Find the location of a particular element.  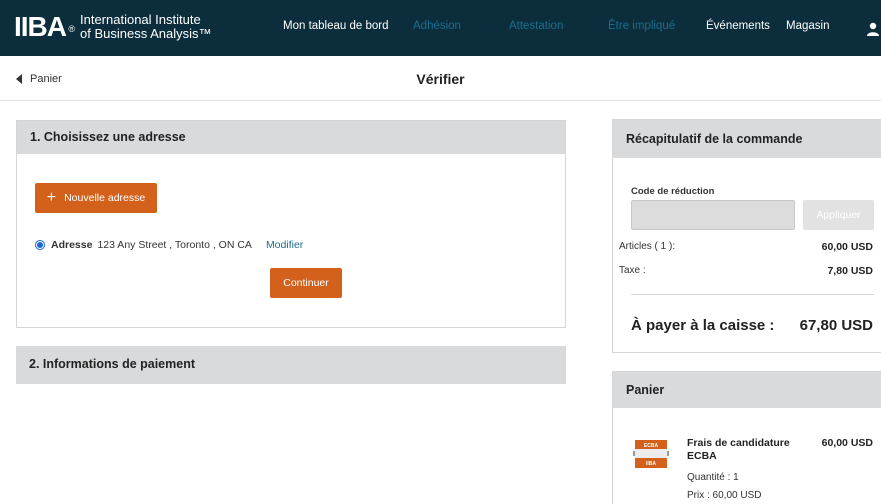

payment-panel-title: 2. Informations de paiement is located at coordinates (291, 365).